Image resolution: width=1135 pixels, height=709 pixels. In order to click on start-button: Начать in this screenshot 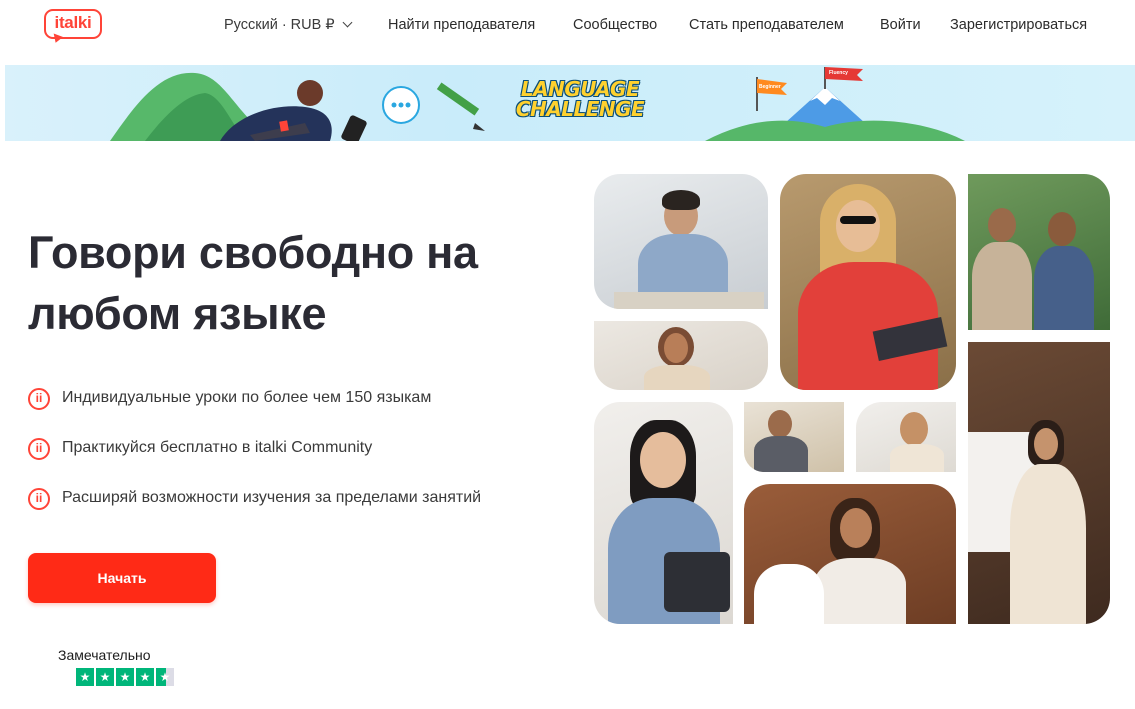, I will do `click(122, 578)`.